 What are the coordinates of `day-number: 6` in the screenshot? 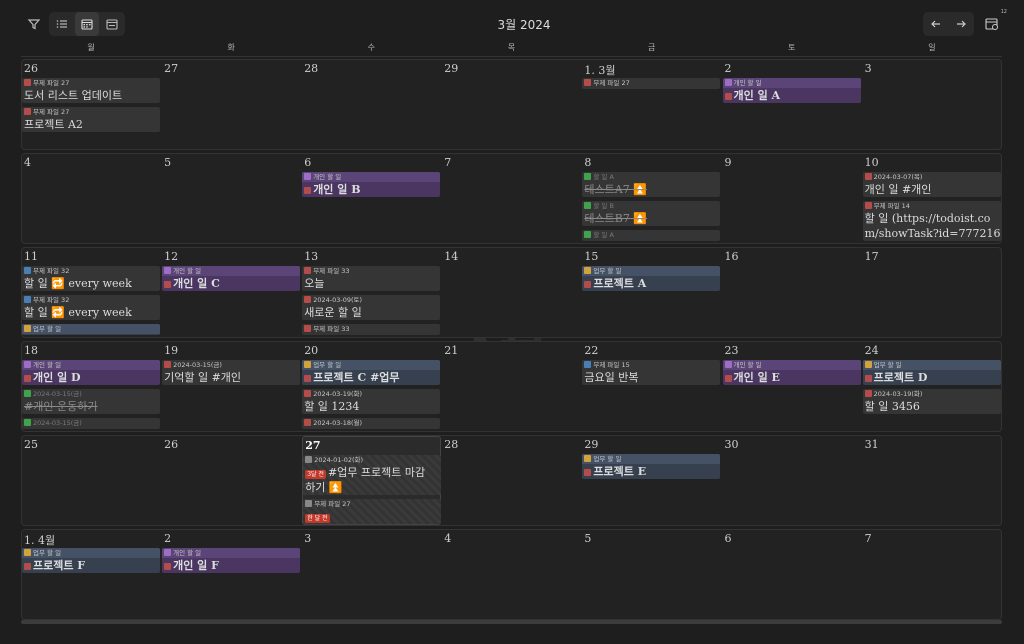 It's located at (308, 162).